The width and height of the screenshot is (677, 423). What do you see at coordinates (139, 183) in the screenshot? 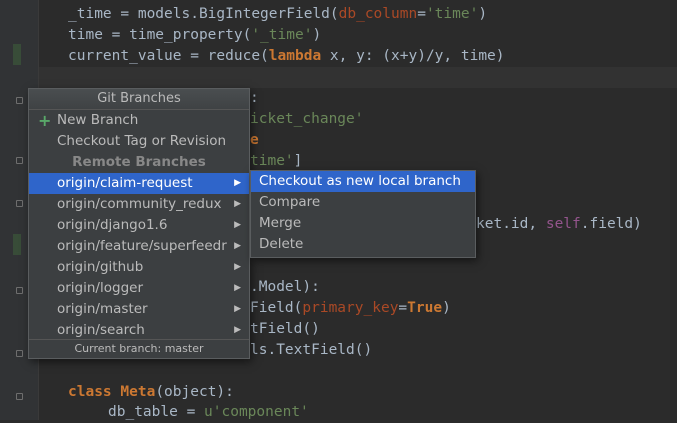
I see `branch-item-claim-request: origin/claim-request ▶` at bounding box center [139, 183].